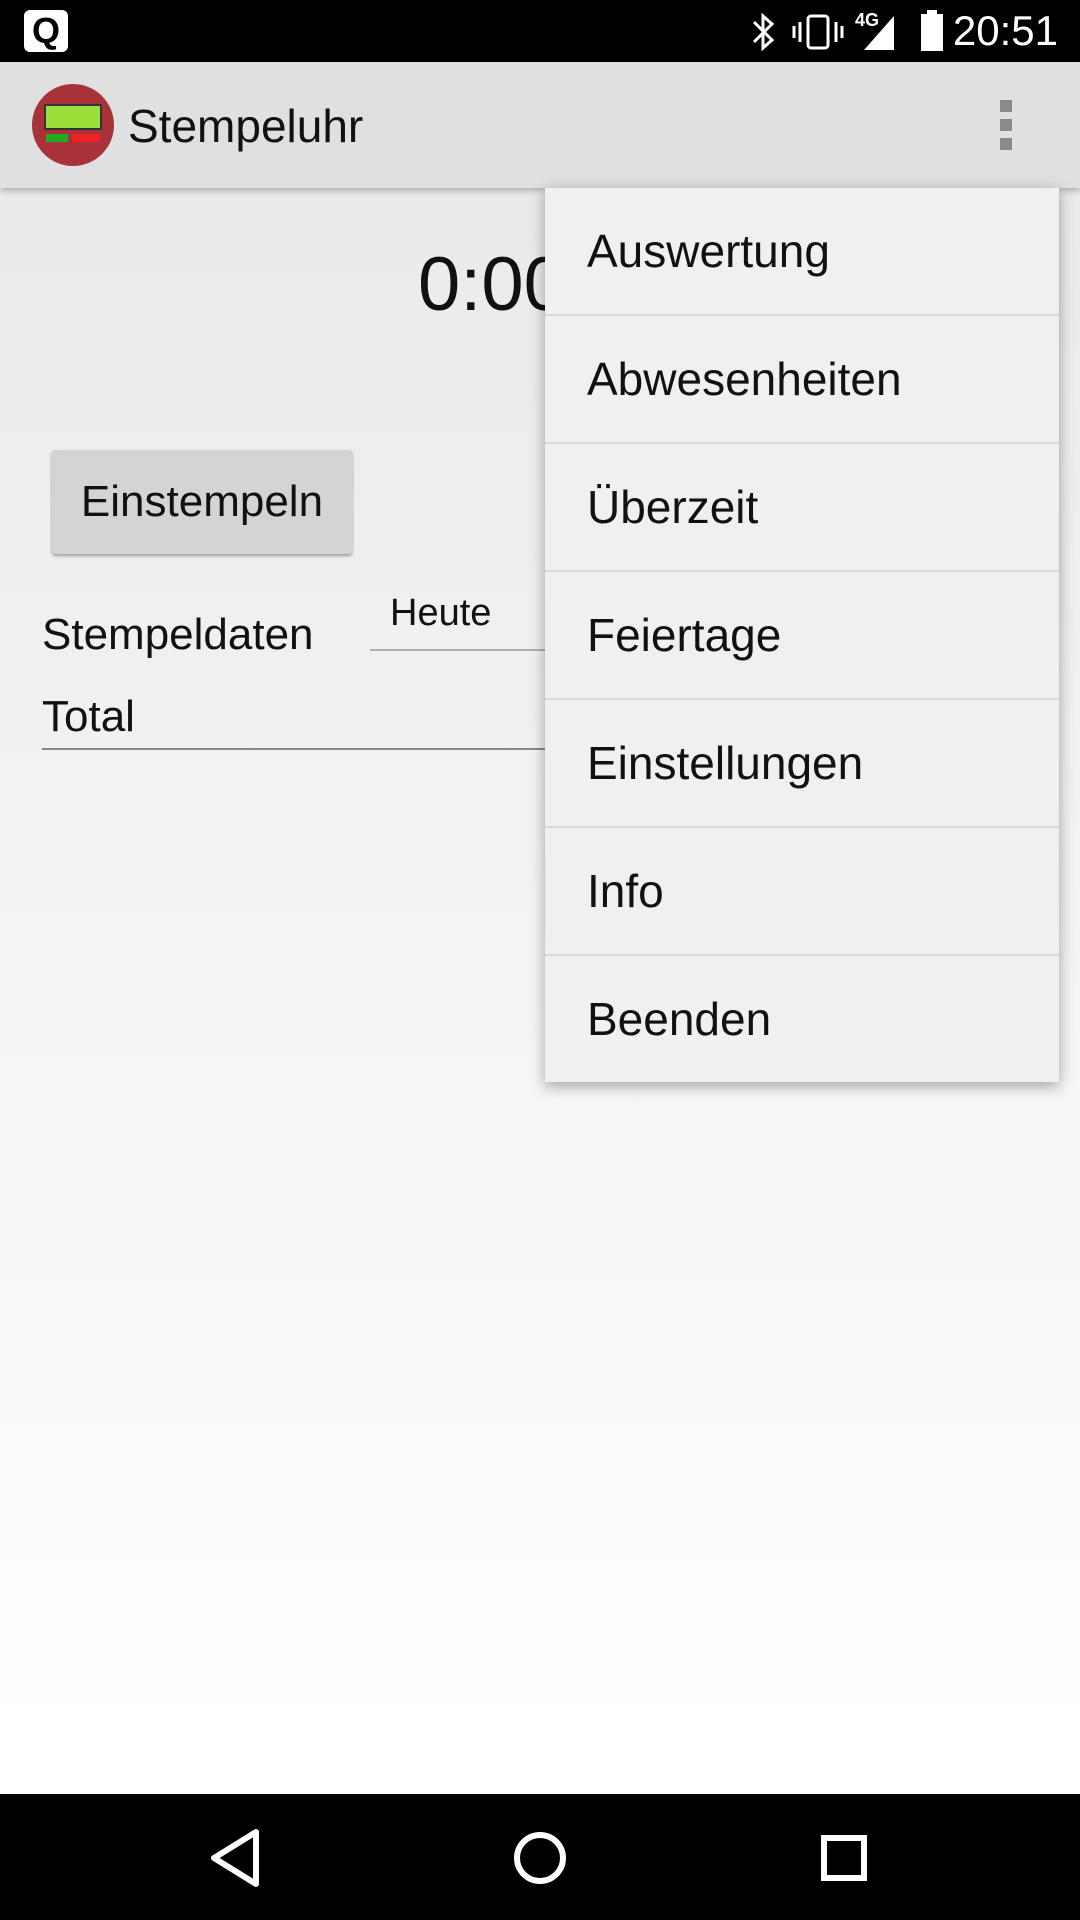  Describe the element at coordinates (802, 508) in the screenshot. I see `menu-item-ueberzeit: Überzeit` at that location.